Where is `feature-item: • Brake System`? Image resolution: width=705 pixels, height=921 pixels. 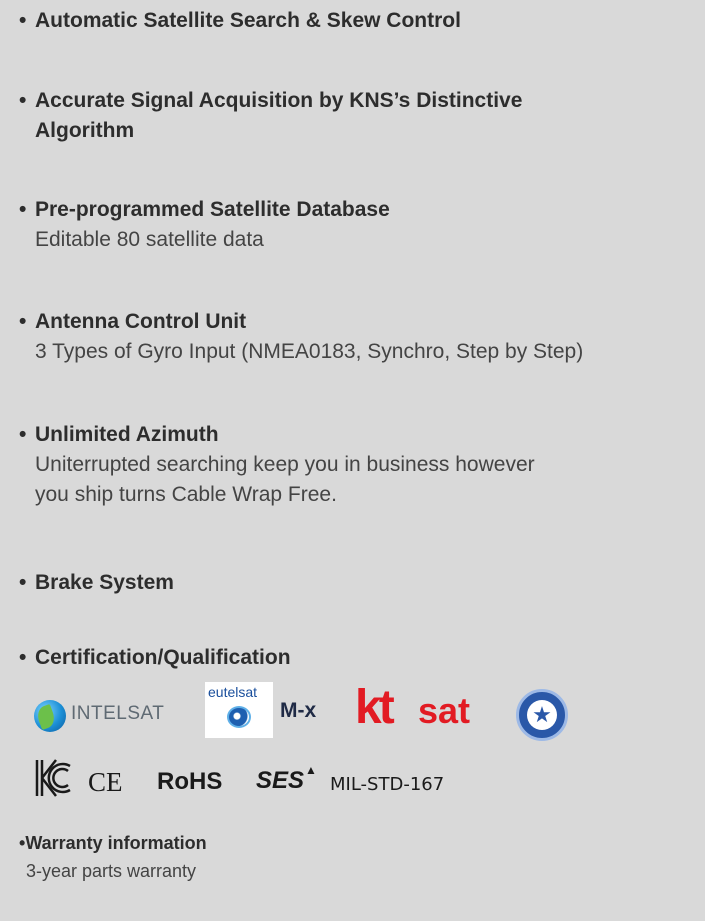
feature-item: • Brake System is located at coordinates (358, 583).